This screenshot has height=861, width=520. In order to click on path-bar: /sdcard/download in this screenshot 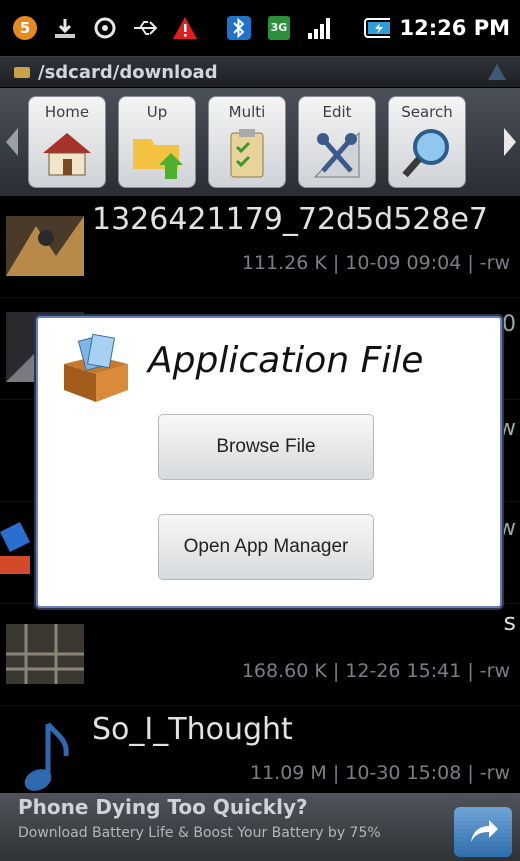, I will do `click(260, 71)`.